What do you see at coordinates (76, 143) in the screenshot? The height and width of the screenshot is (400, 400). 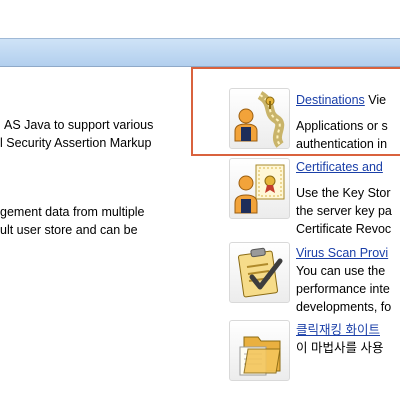 I see `left-desc-line: l Security Assertion Markup` at bounding box center [76, 143].